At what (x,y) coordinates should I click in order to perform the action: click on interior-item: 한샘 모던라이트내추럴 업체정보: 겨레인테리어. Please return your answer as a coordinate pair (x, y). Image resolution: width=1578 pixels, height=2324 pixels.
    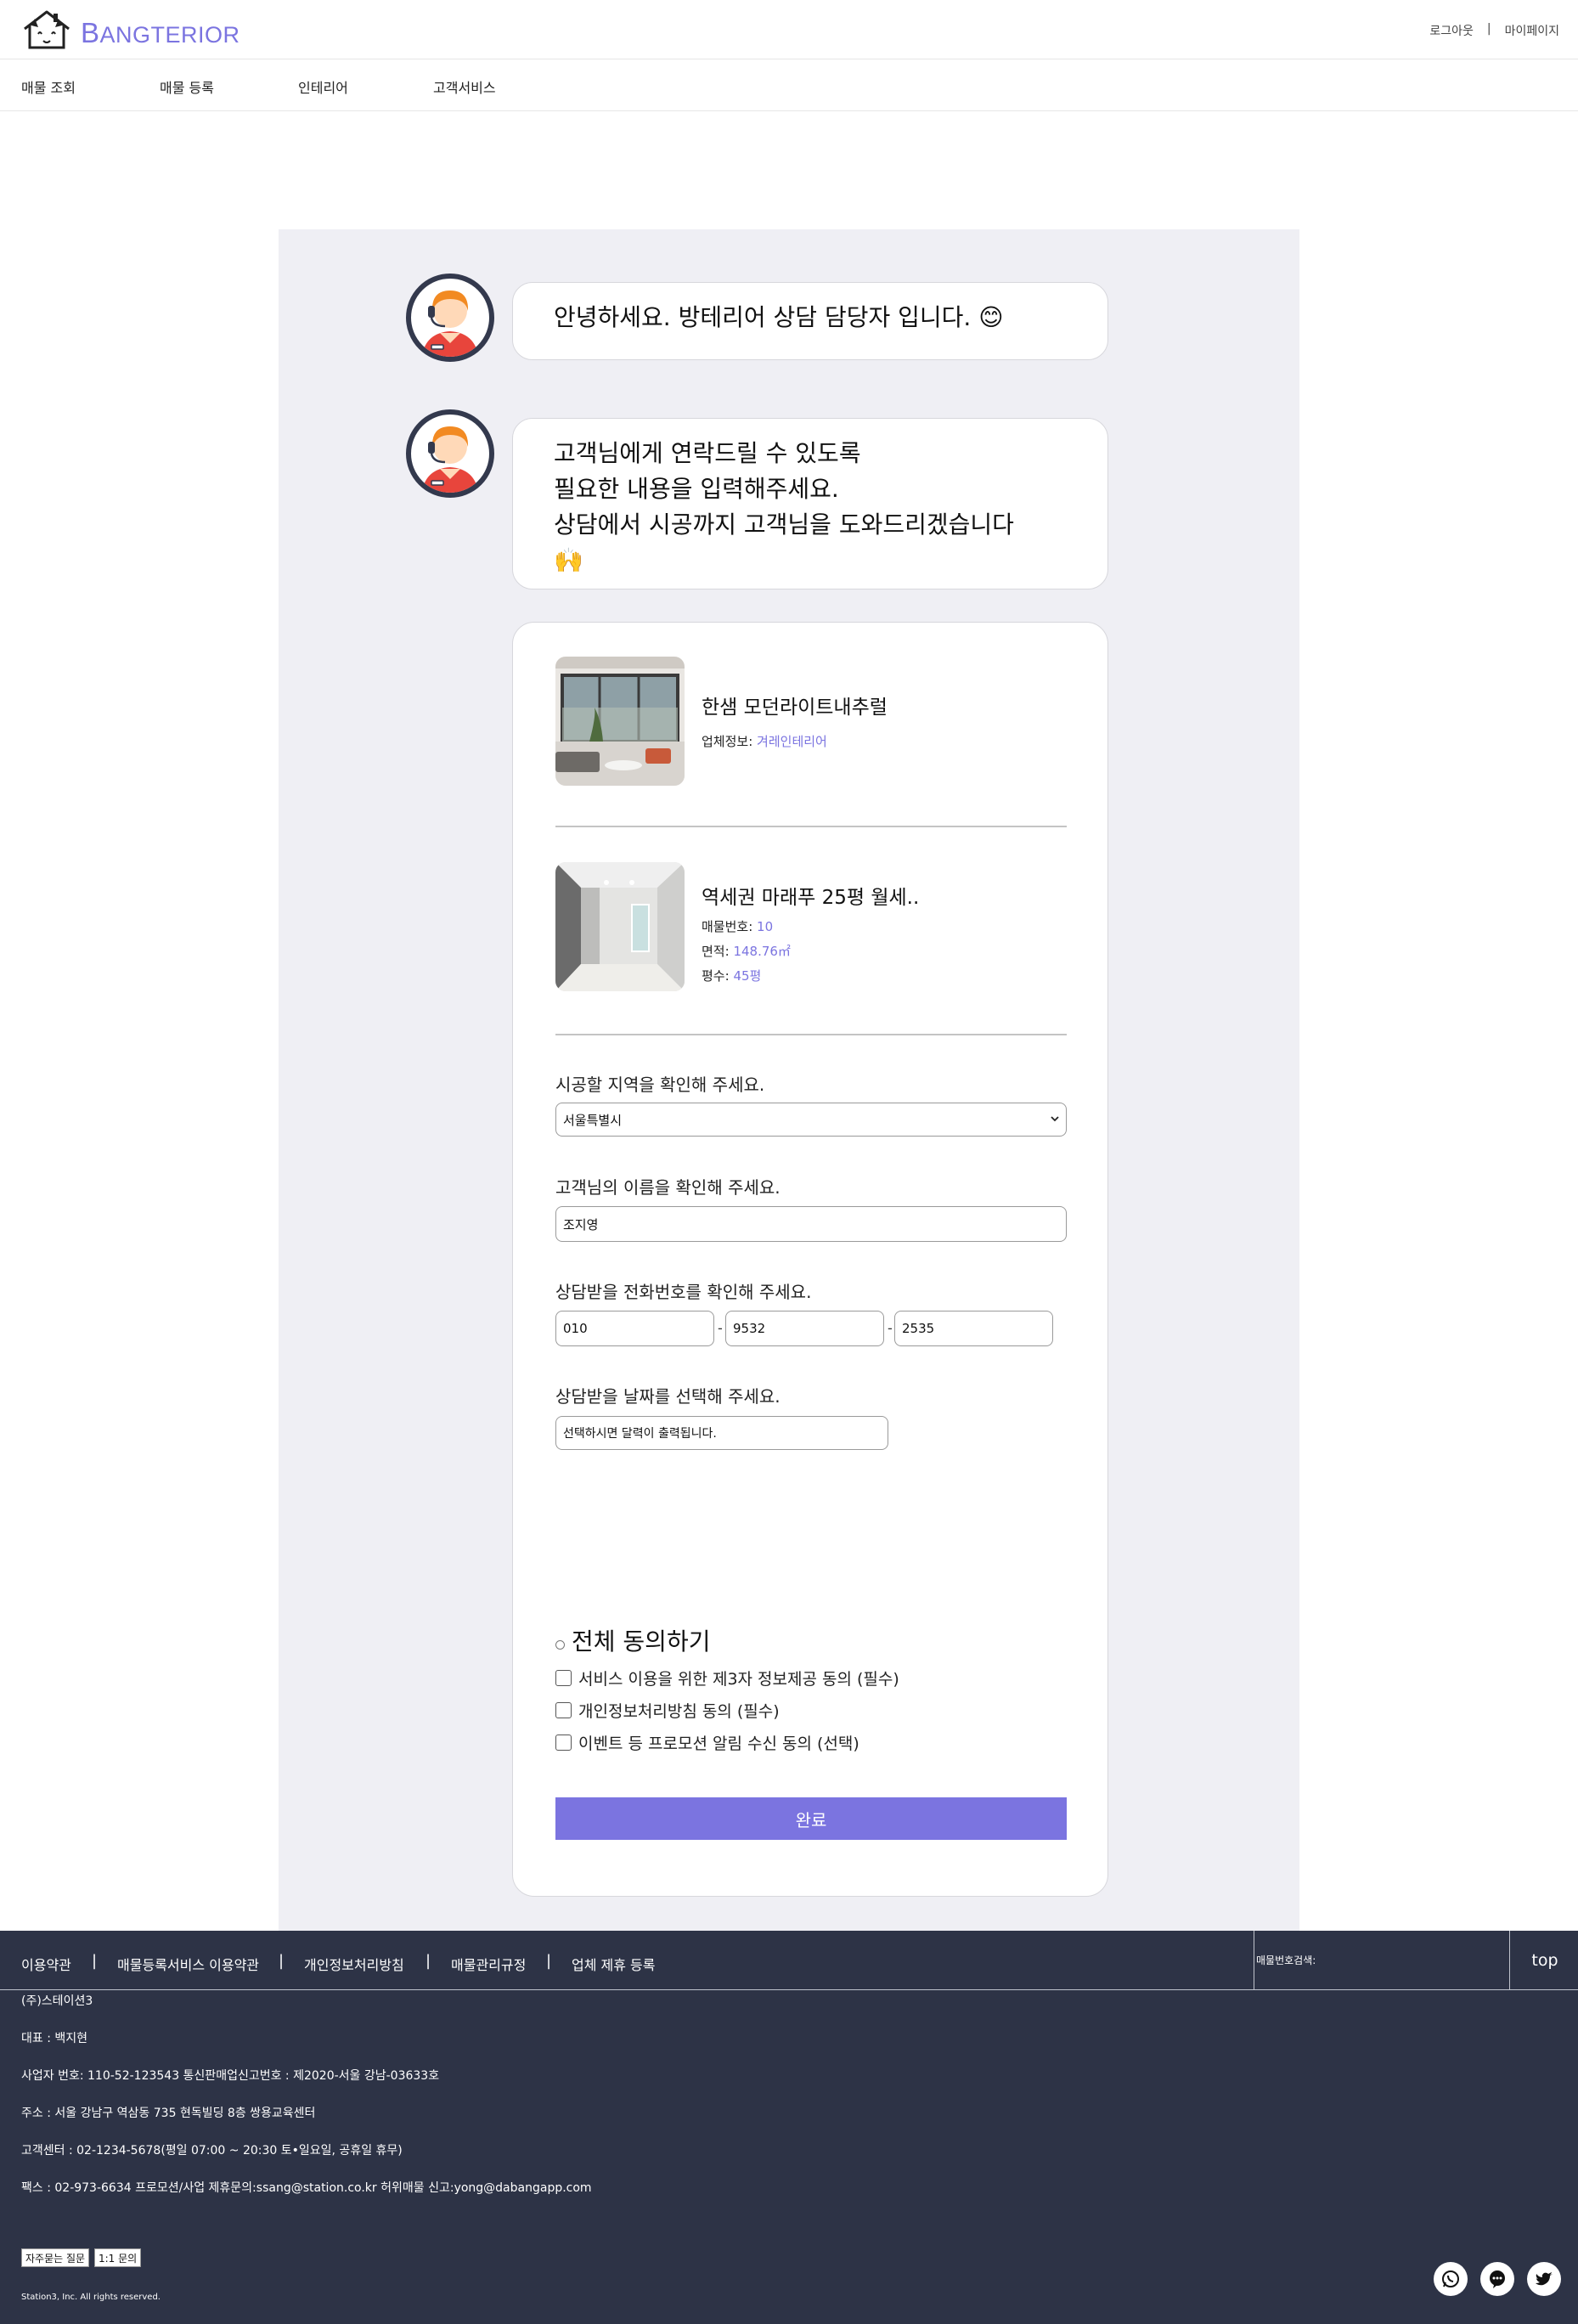
    Looking at the image, I should click on (722, 722).